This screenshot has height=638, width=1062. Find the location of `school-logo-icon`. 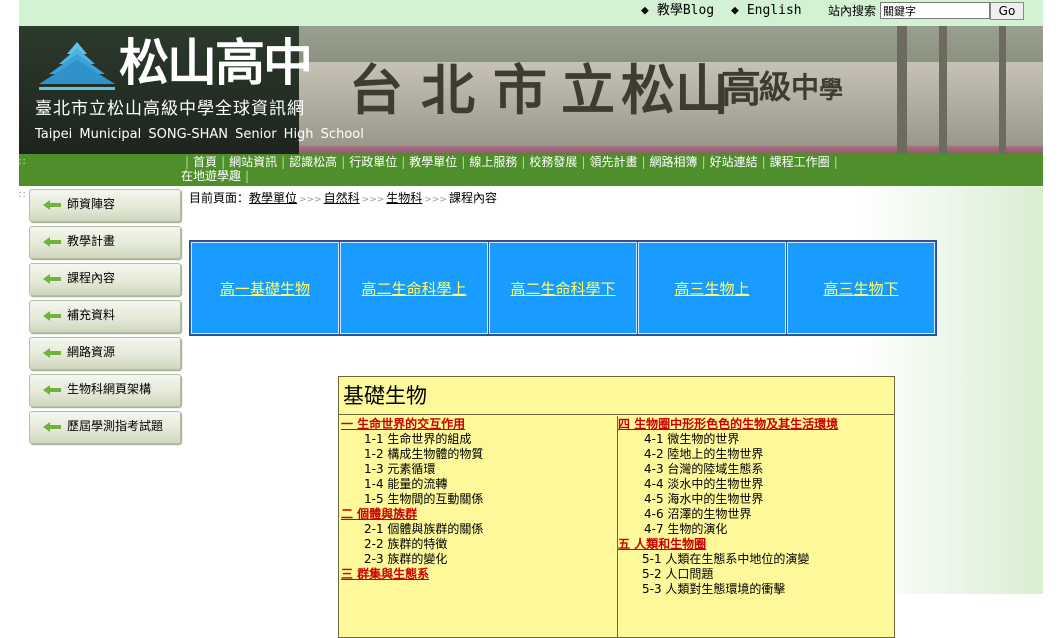

school-logo-icon is located at coordinates (77, 66).